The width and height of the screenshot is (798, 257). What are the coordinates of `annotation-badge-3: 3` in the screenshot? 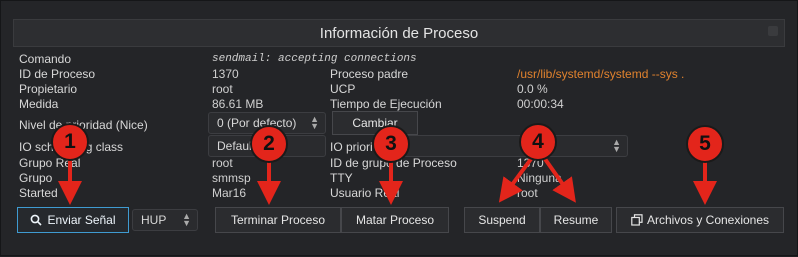 It's located at (391, 144).